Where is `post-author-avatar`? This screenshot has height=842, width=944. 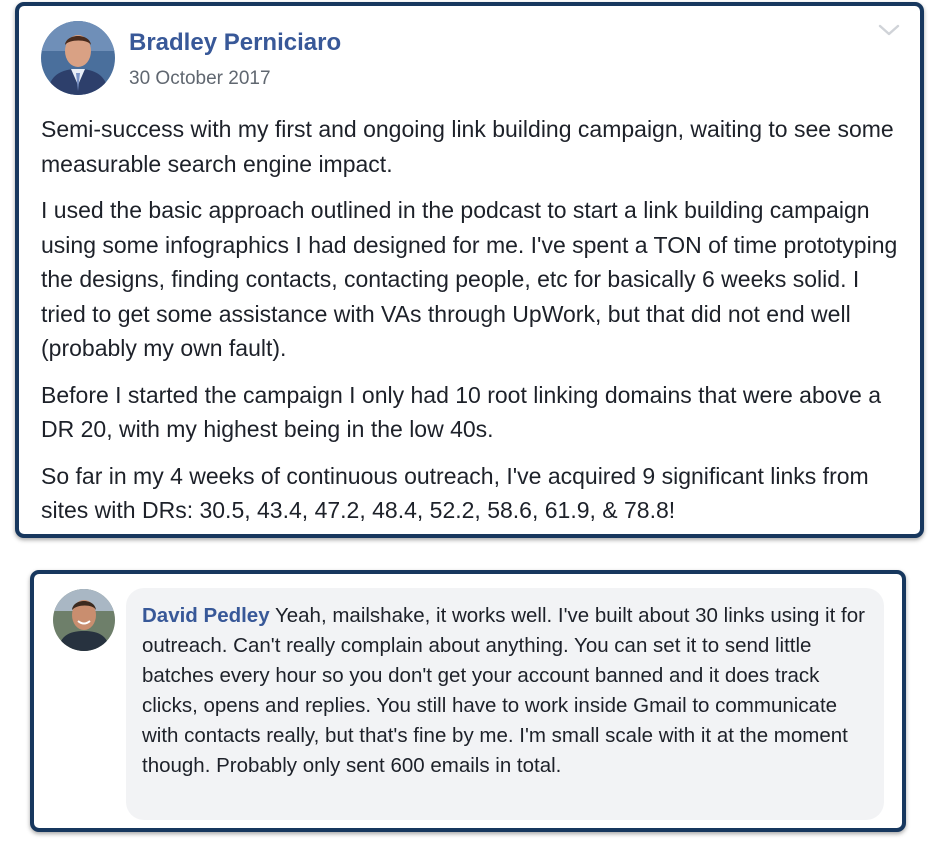
post-author-avatar is located at coordinates (78, 58).